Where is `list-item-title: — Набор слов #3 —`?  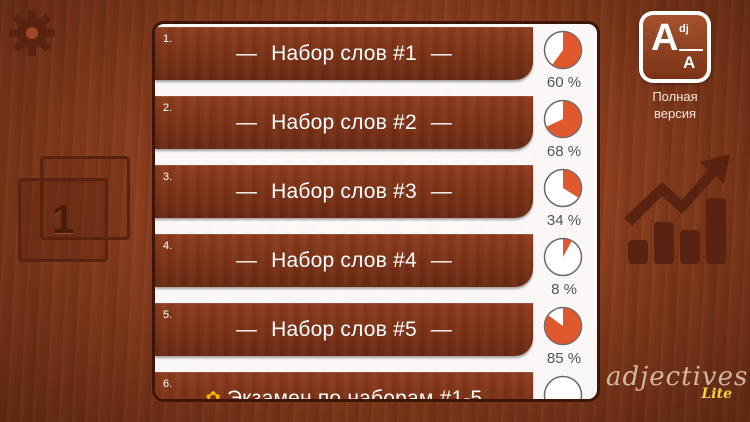
list-item-title: — Набор слов #3 — is located at coordinates (344, 191).